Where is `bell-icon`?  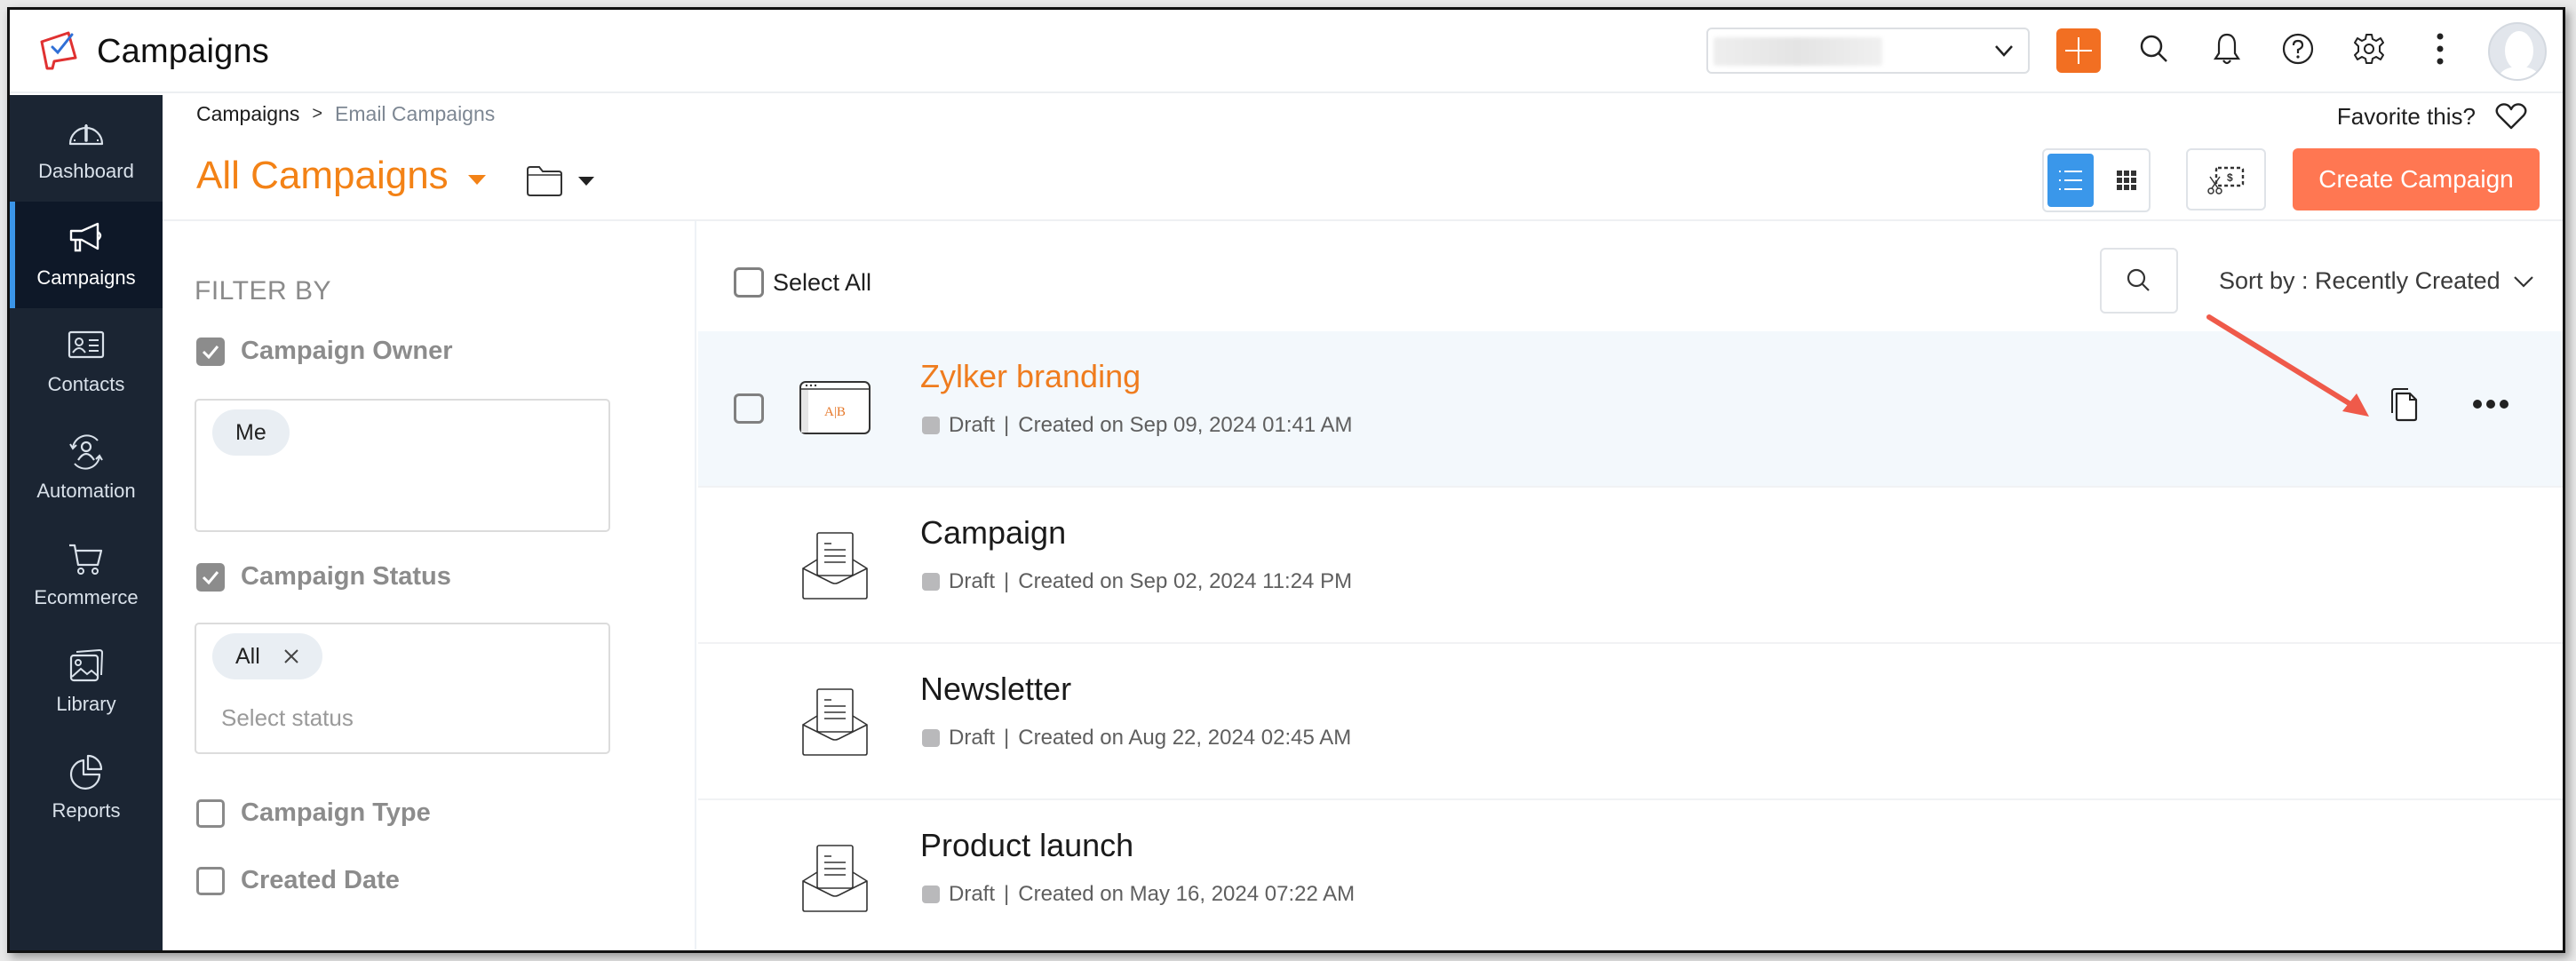 bell-icon is located at coordinates (2227, 49).